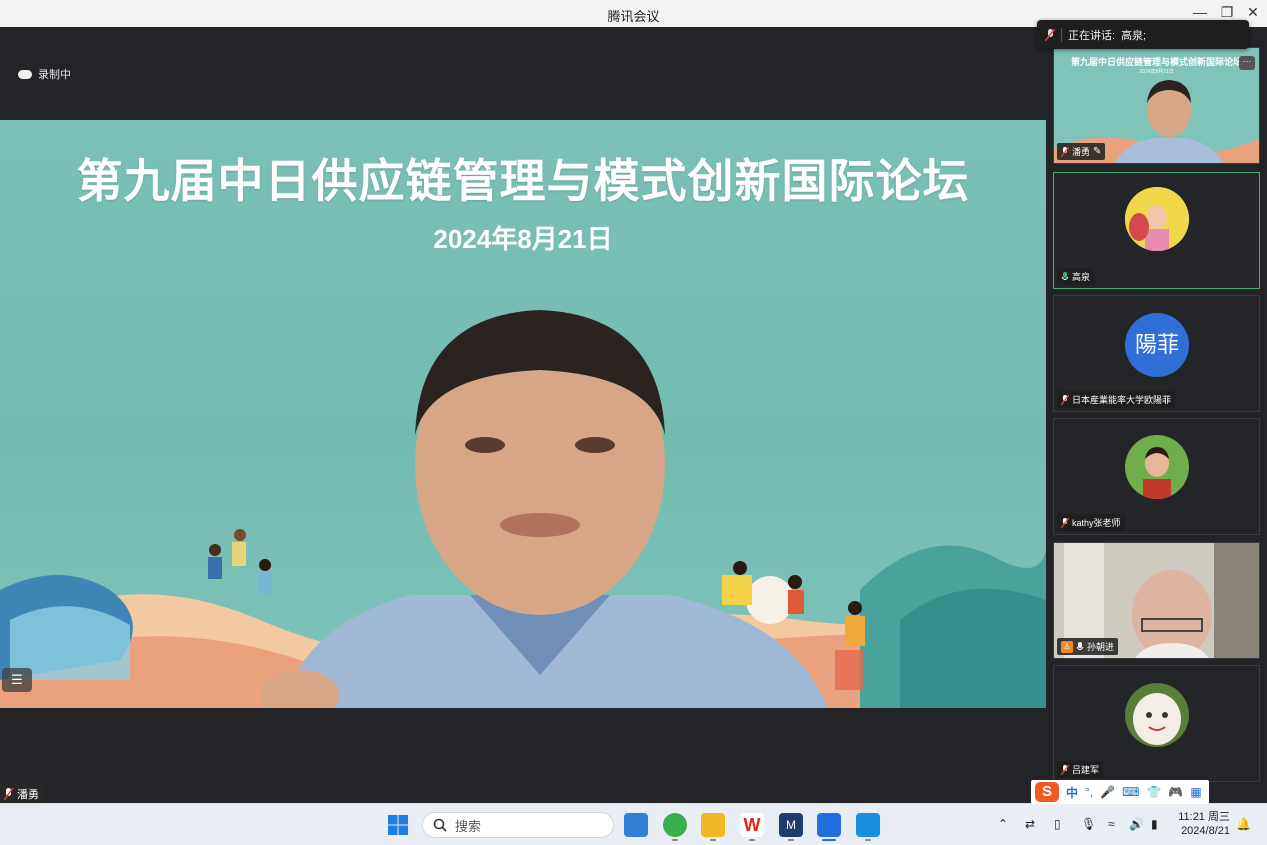 Image resolution: width=1267 pixels, height=845 pixels. Describe the element at coordinates (1061, 34) in the screenshot. I see `divider` at that location.